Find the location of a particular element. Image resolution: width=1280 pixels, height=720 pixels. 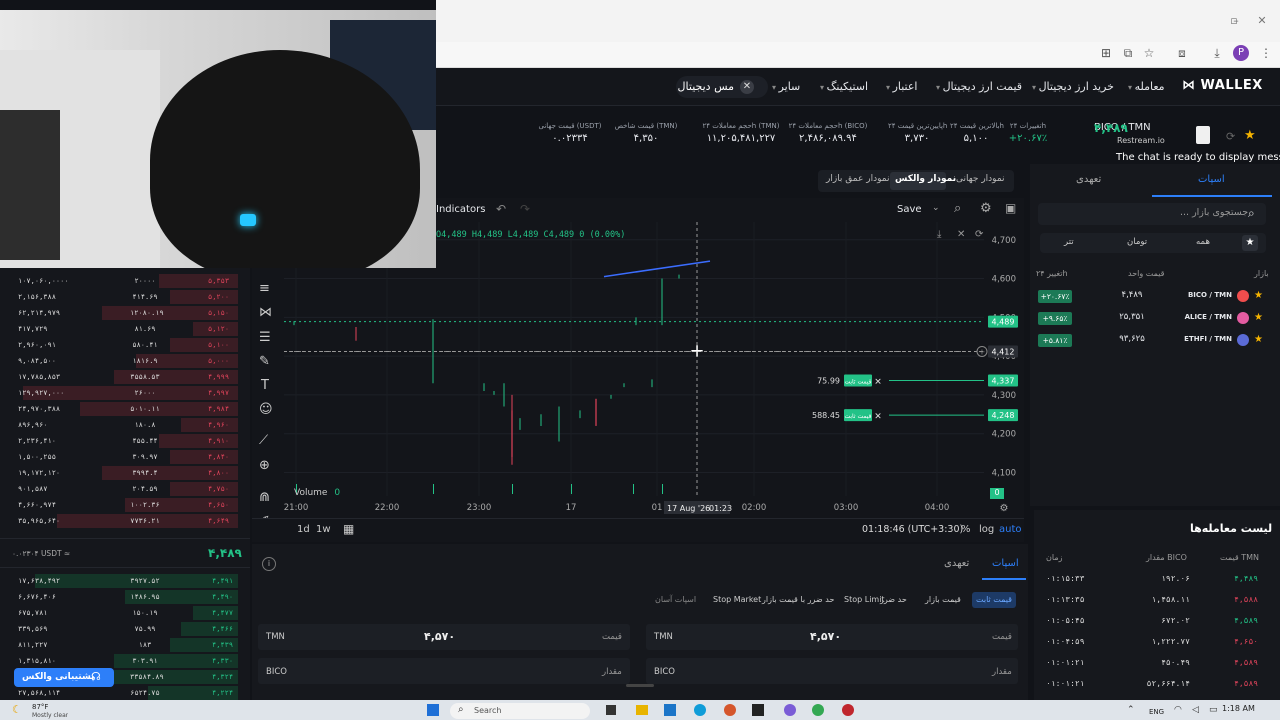

ask-price: ۵,۲۰۰ is located at coordinates (218, 297).